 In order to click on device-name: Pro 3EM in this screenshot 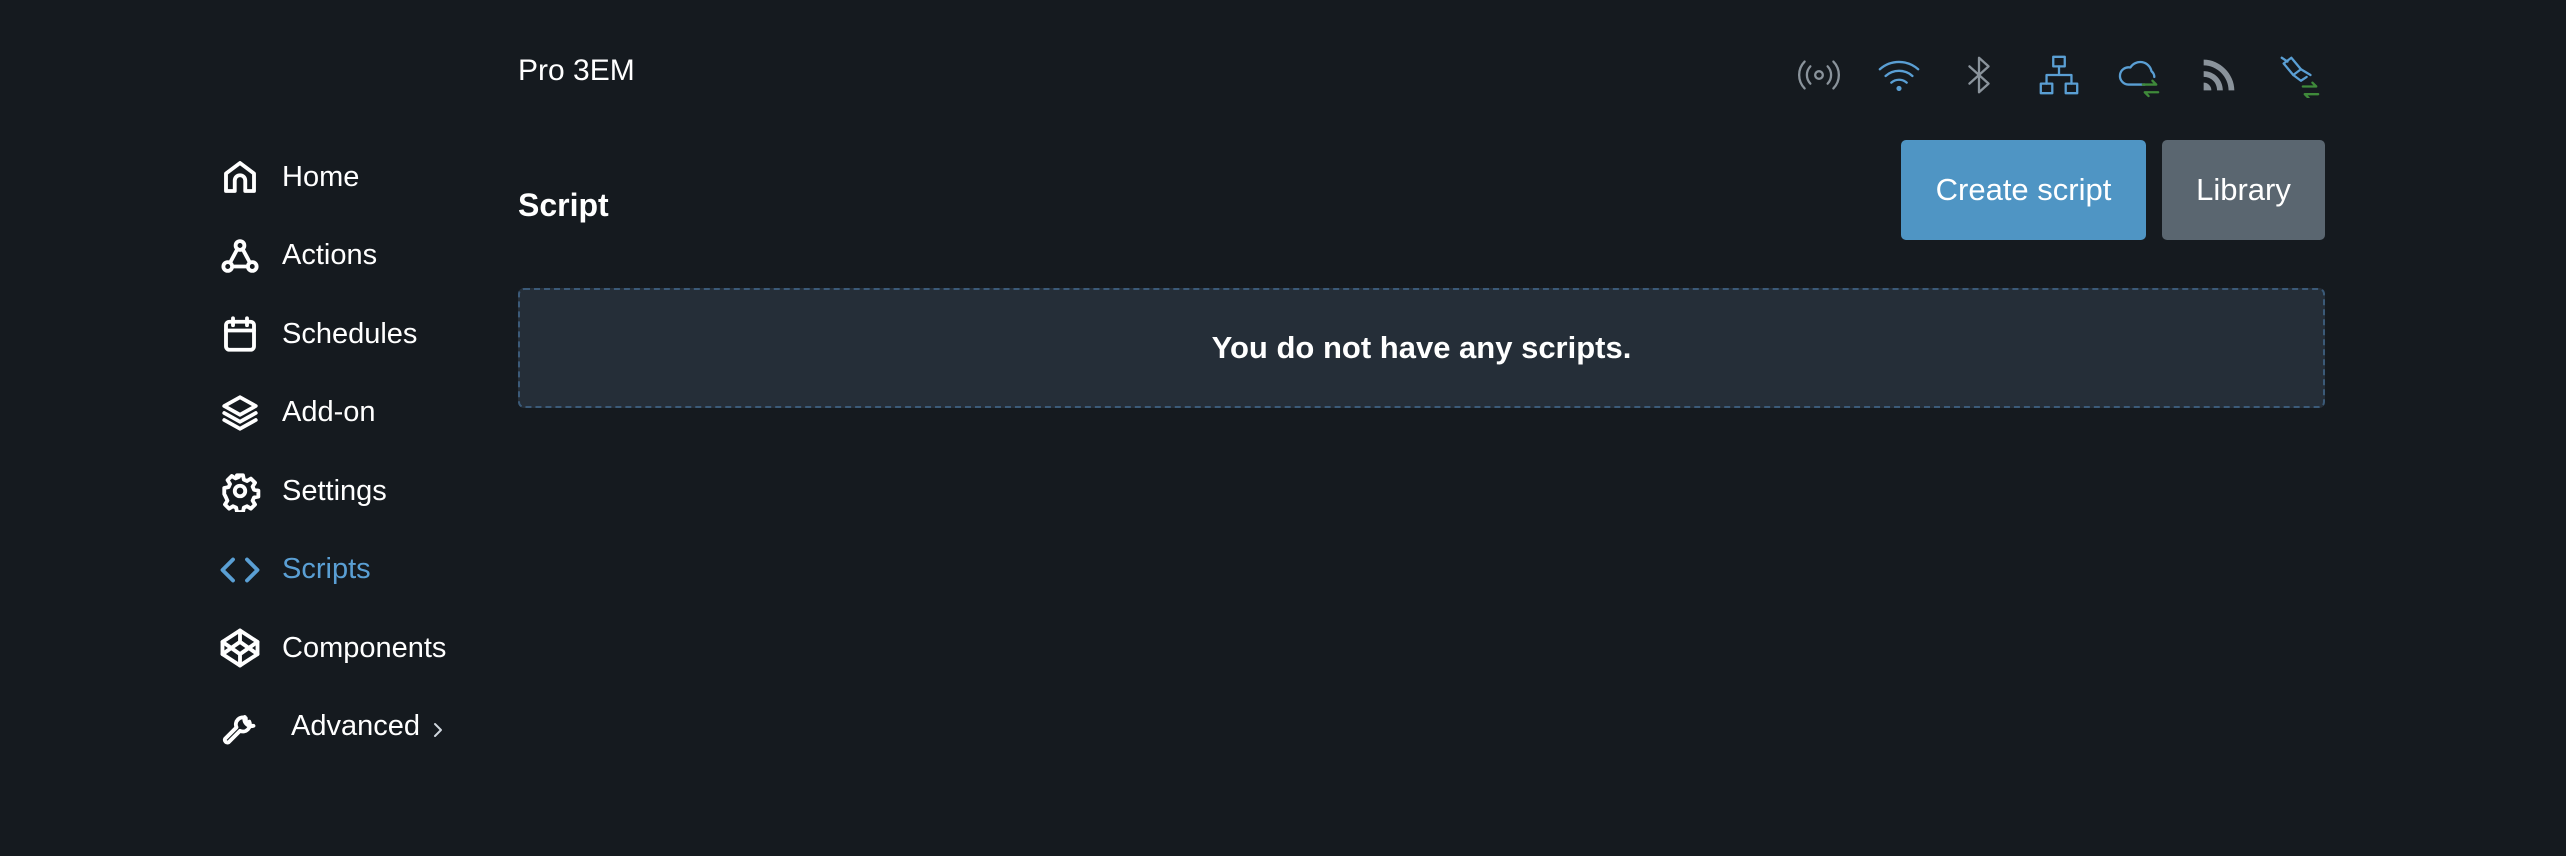, I will do `click(576, 70)`.